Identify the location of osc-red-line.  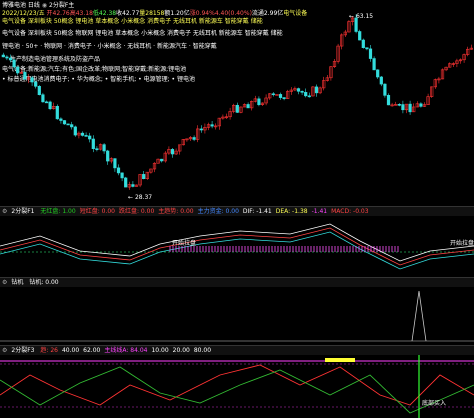
(237, 385).